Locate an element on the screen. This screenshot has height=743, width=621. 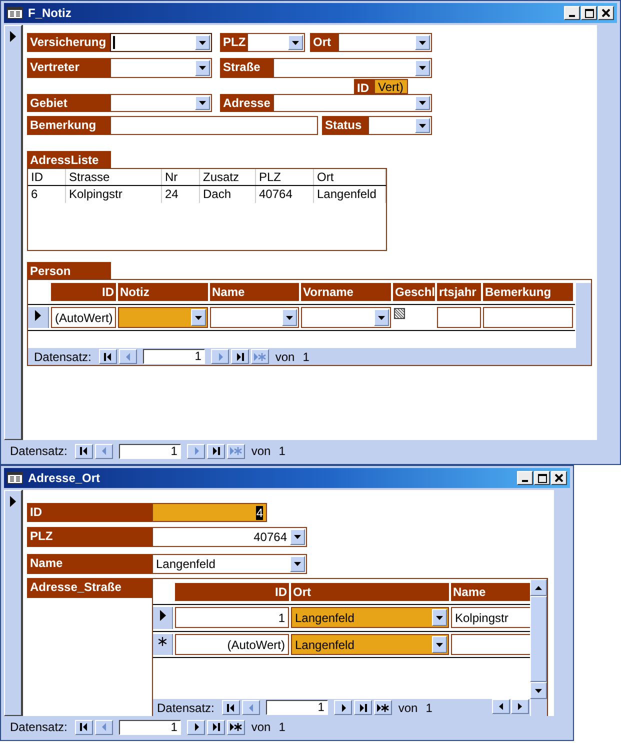
field-label: Ort is located at coordinates (324, 42).